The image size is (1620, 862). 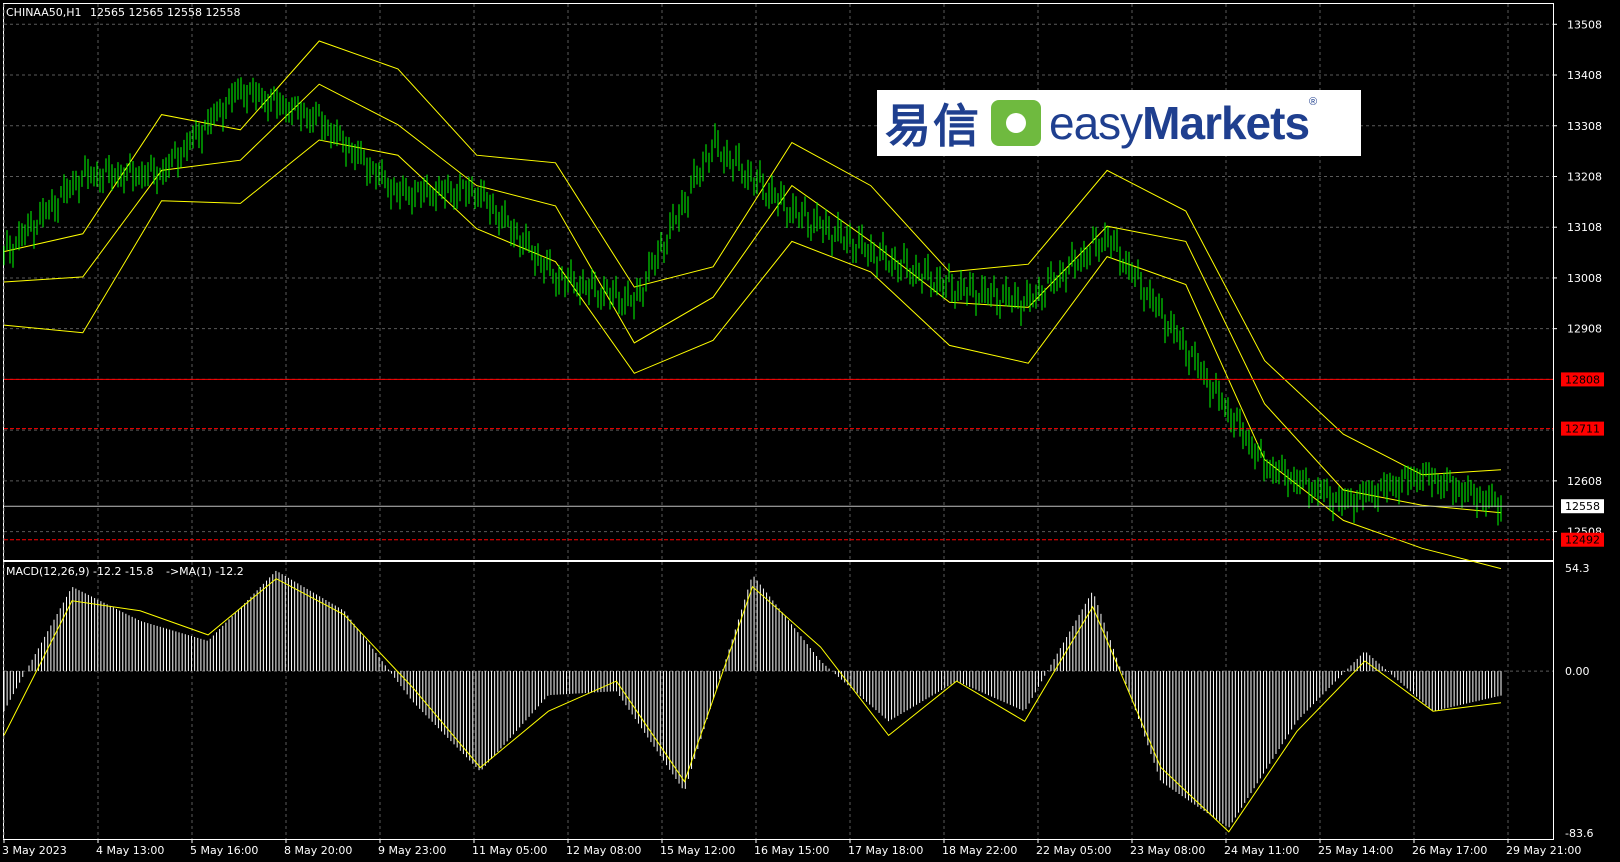 I want to click on easymarkets-logo: 易信 easyMarkets ®, so click(x=1119, y=123).